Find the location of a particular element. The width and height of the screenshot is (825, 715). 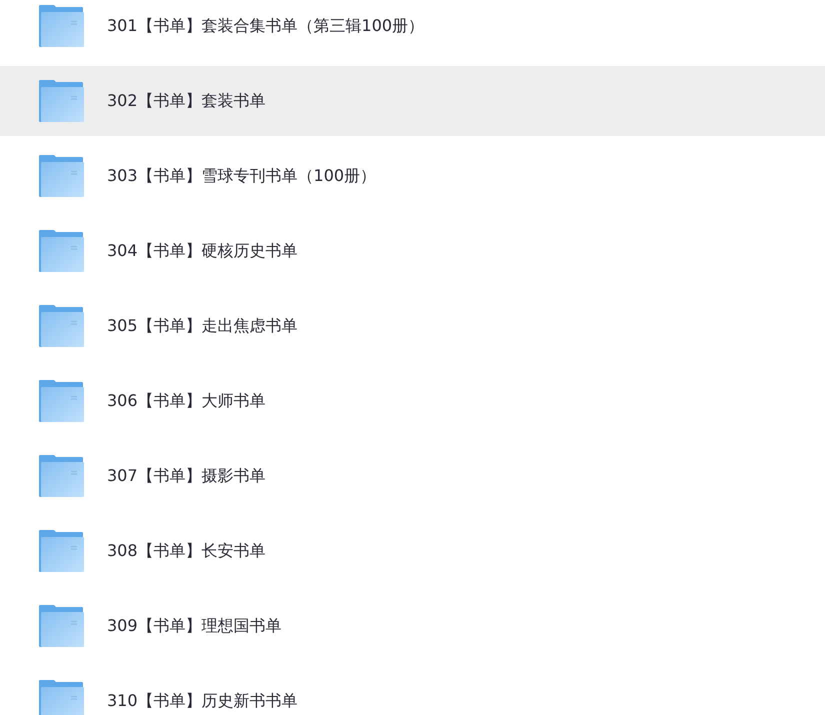

folder-name: 310【书单】历史新书书单 is located at coordinates (202, 701).